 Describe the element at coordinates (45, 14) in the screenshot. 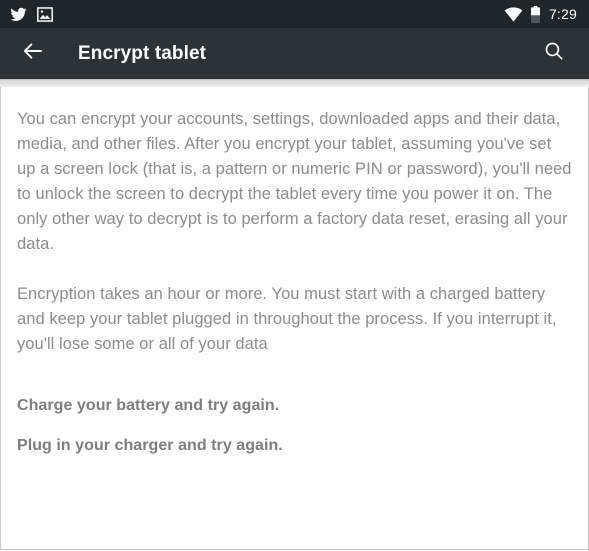

I see `screenshot-image-icon` at that location.